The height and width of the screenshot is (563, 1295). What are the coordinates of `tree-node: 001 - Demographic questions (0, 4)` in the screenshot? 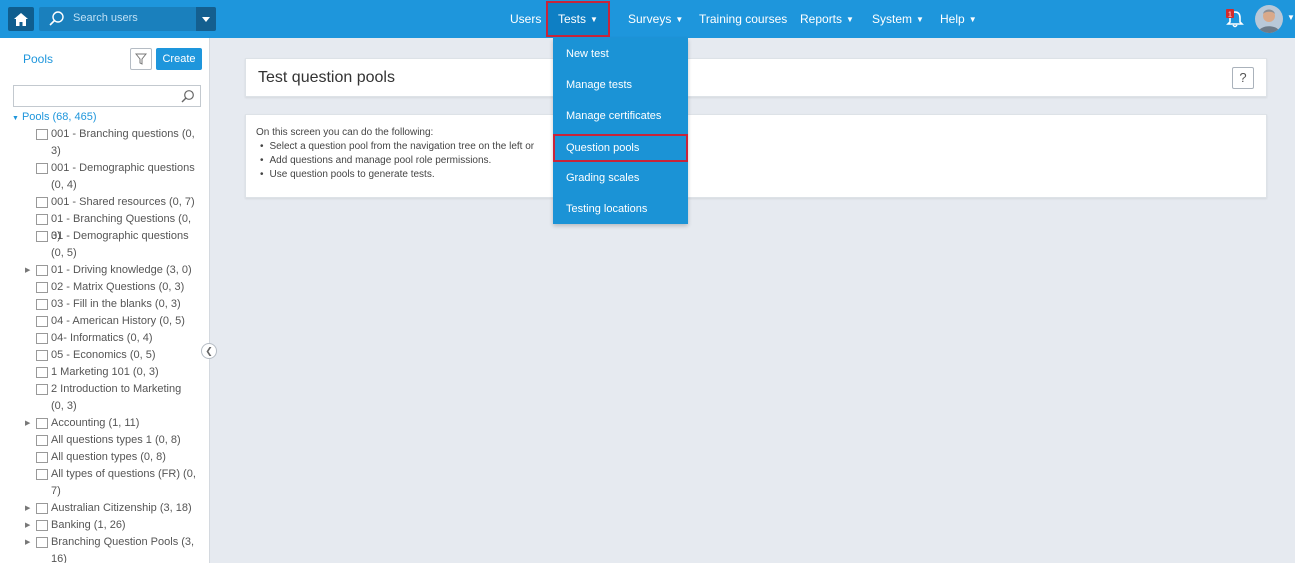 It's located at (116, 177).